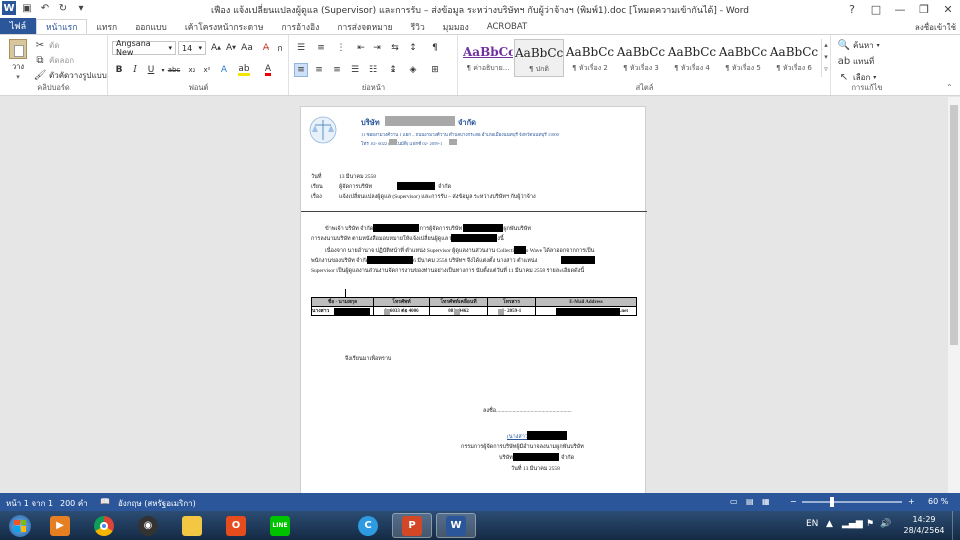 This screenshot has width=960, height=540. I want to click on clear-formatting-icon: A̶, so click(266, 48).